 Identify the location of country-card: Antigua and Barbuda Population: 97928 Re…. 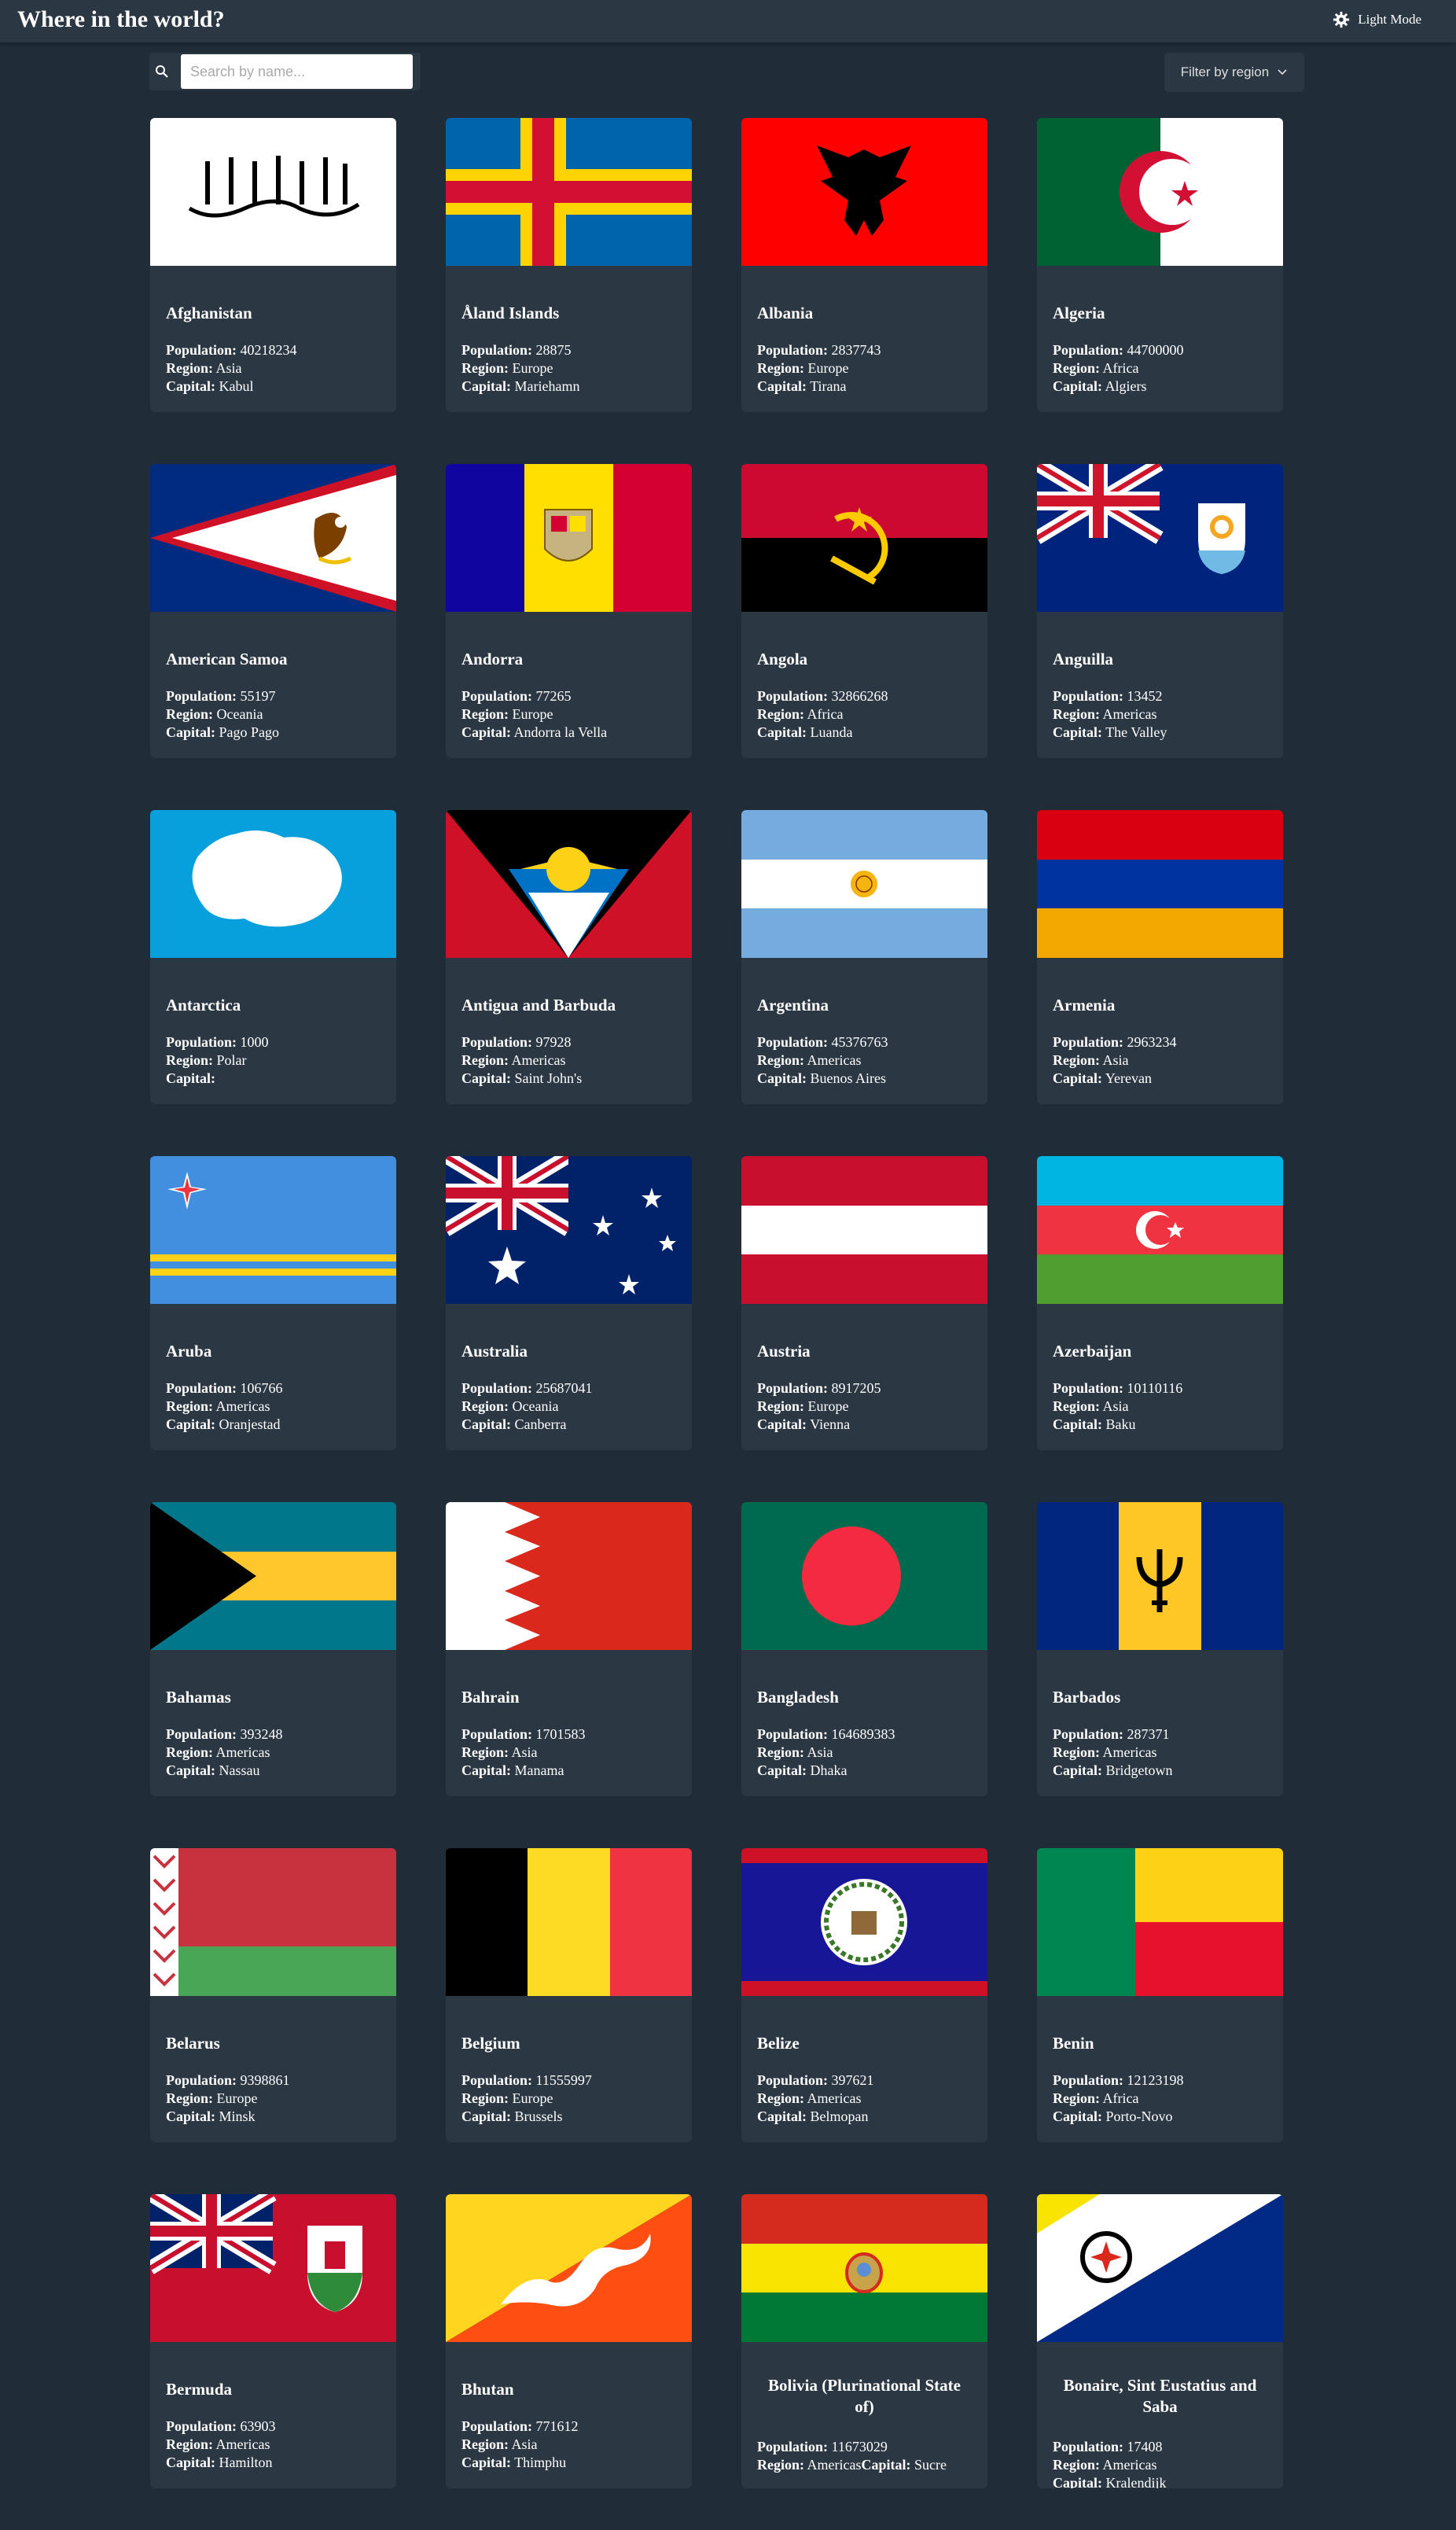
(569, 957).